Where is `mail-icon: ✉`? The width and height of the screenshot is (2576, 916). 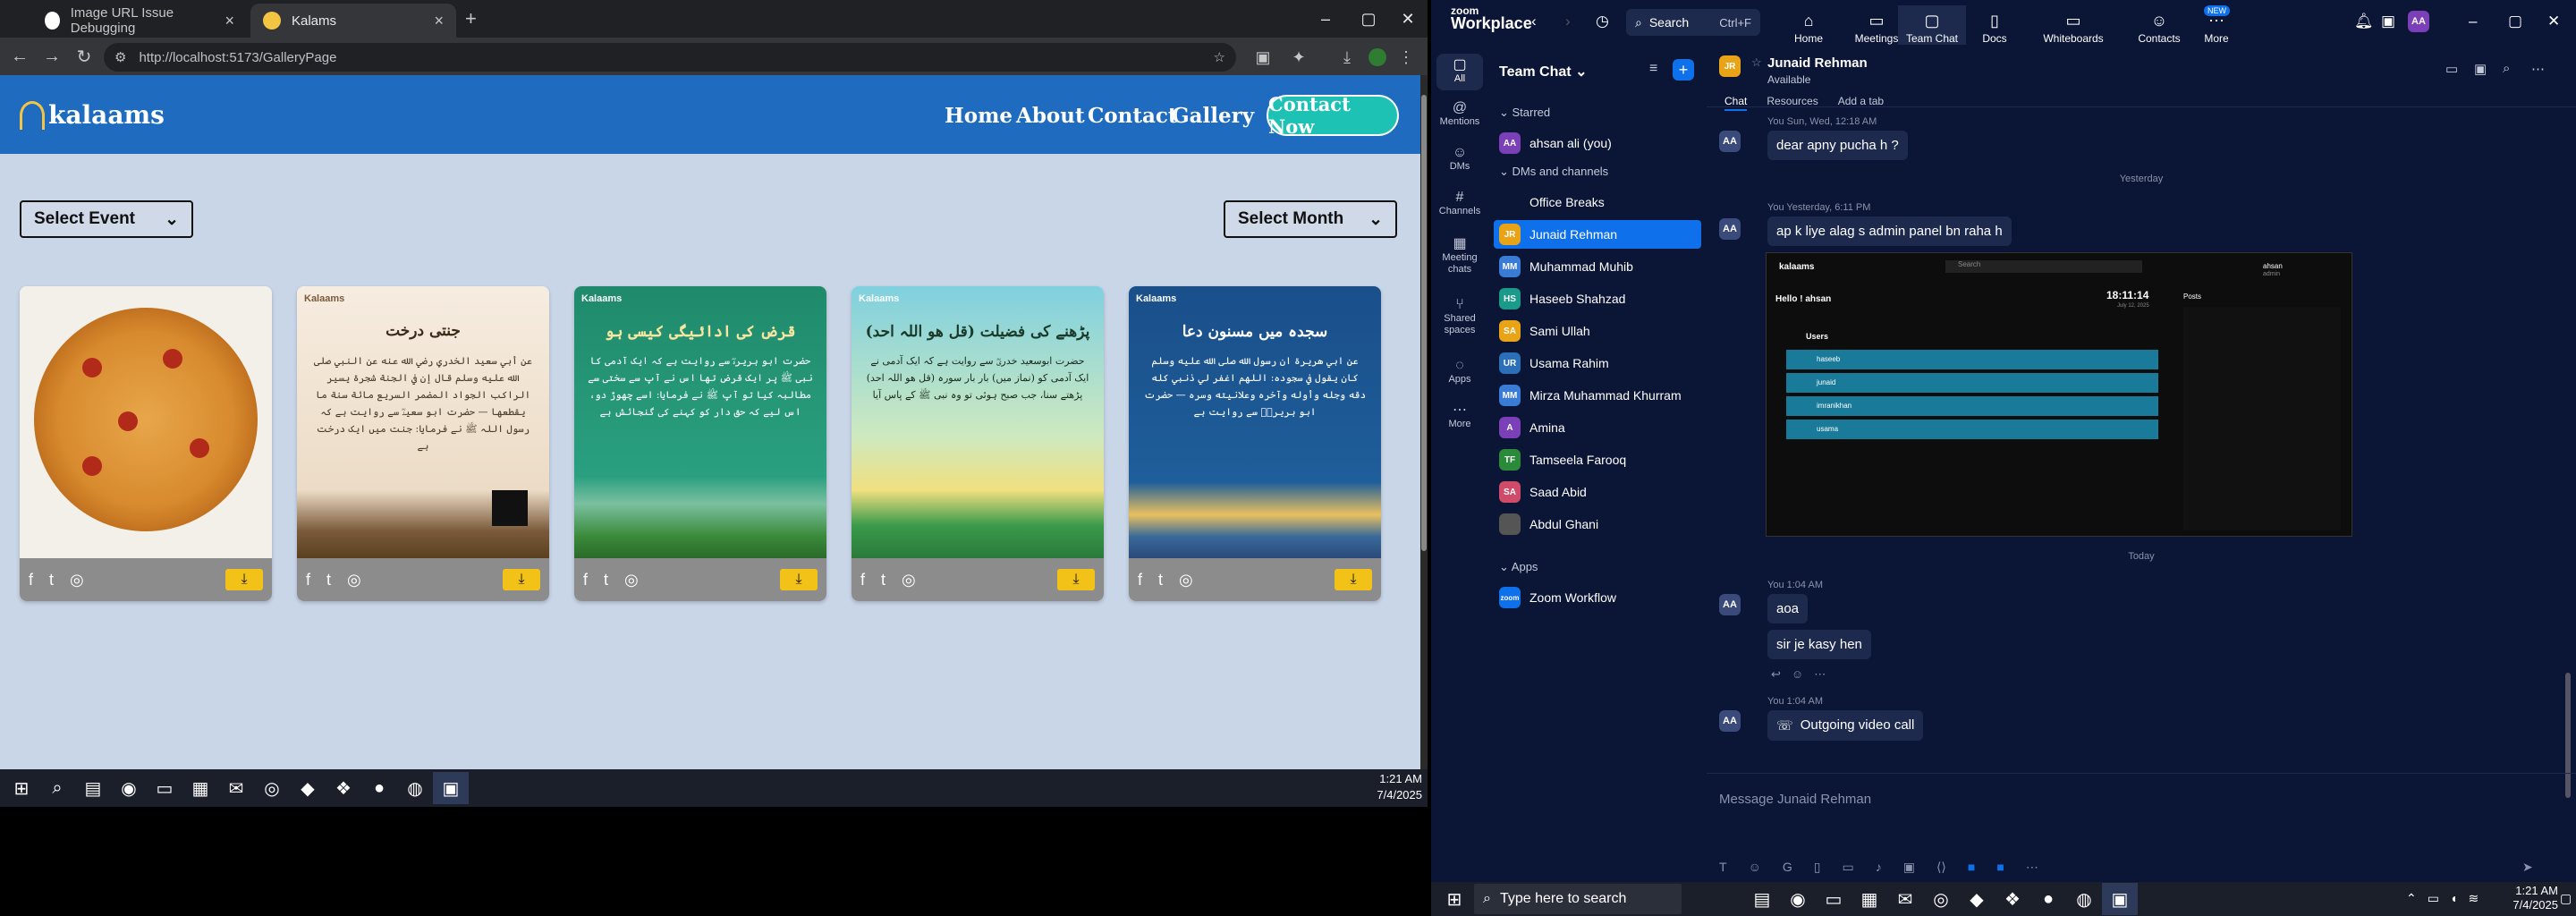 mail-icon: ✉ is located at coordinates (236, 788).